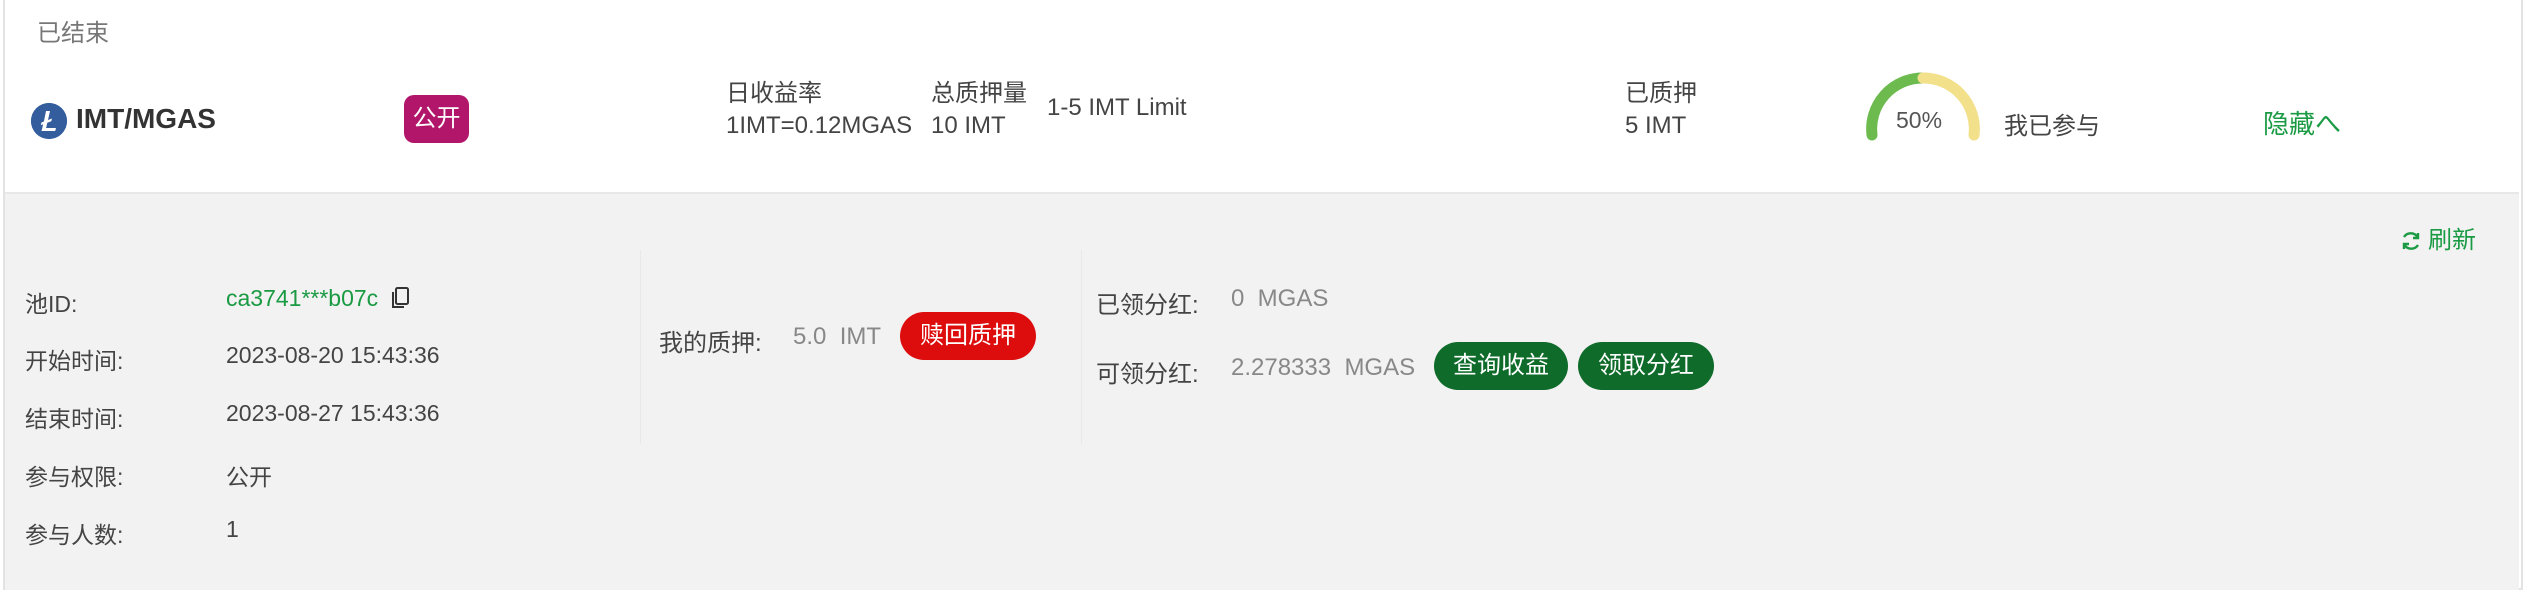  Describe the element at coordinates (1280, 298) in the screenshot. I see `claimed-value: 0 MGAS` at that location.